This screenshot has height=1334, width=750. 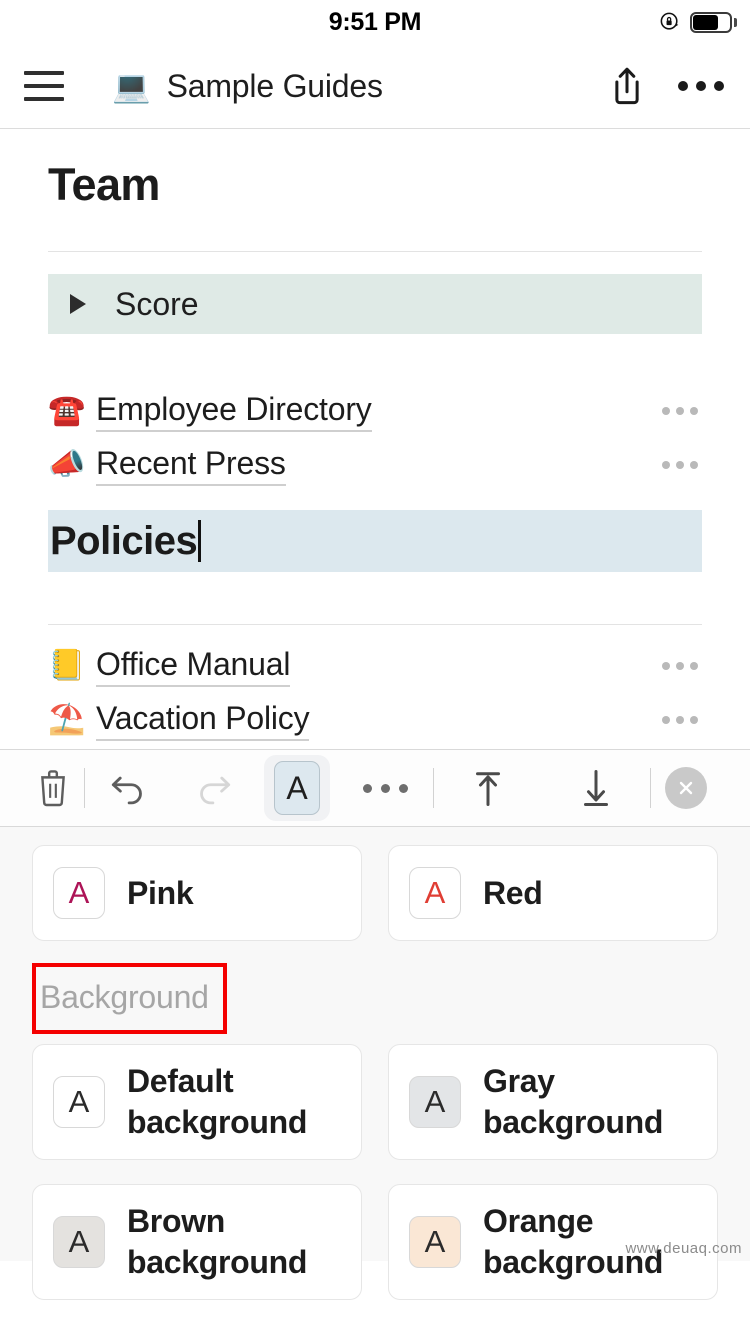 I want to click on move-down-icon, so click(x=596, y=788).